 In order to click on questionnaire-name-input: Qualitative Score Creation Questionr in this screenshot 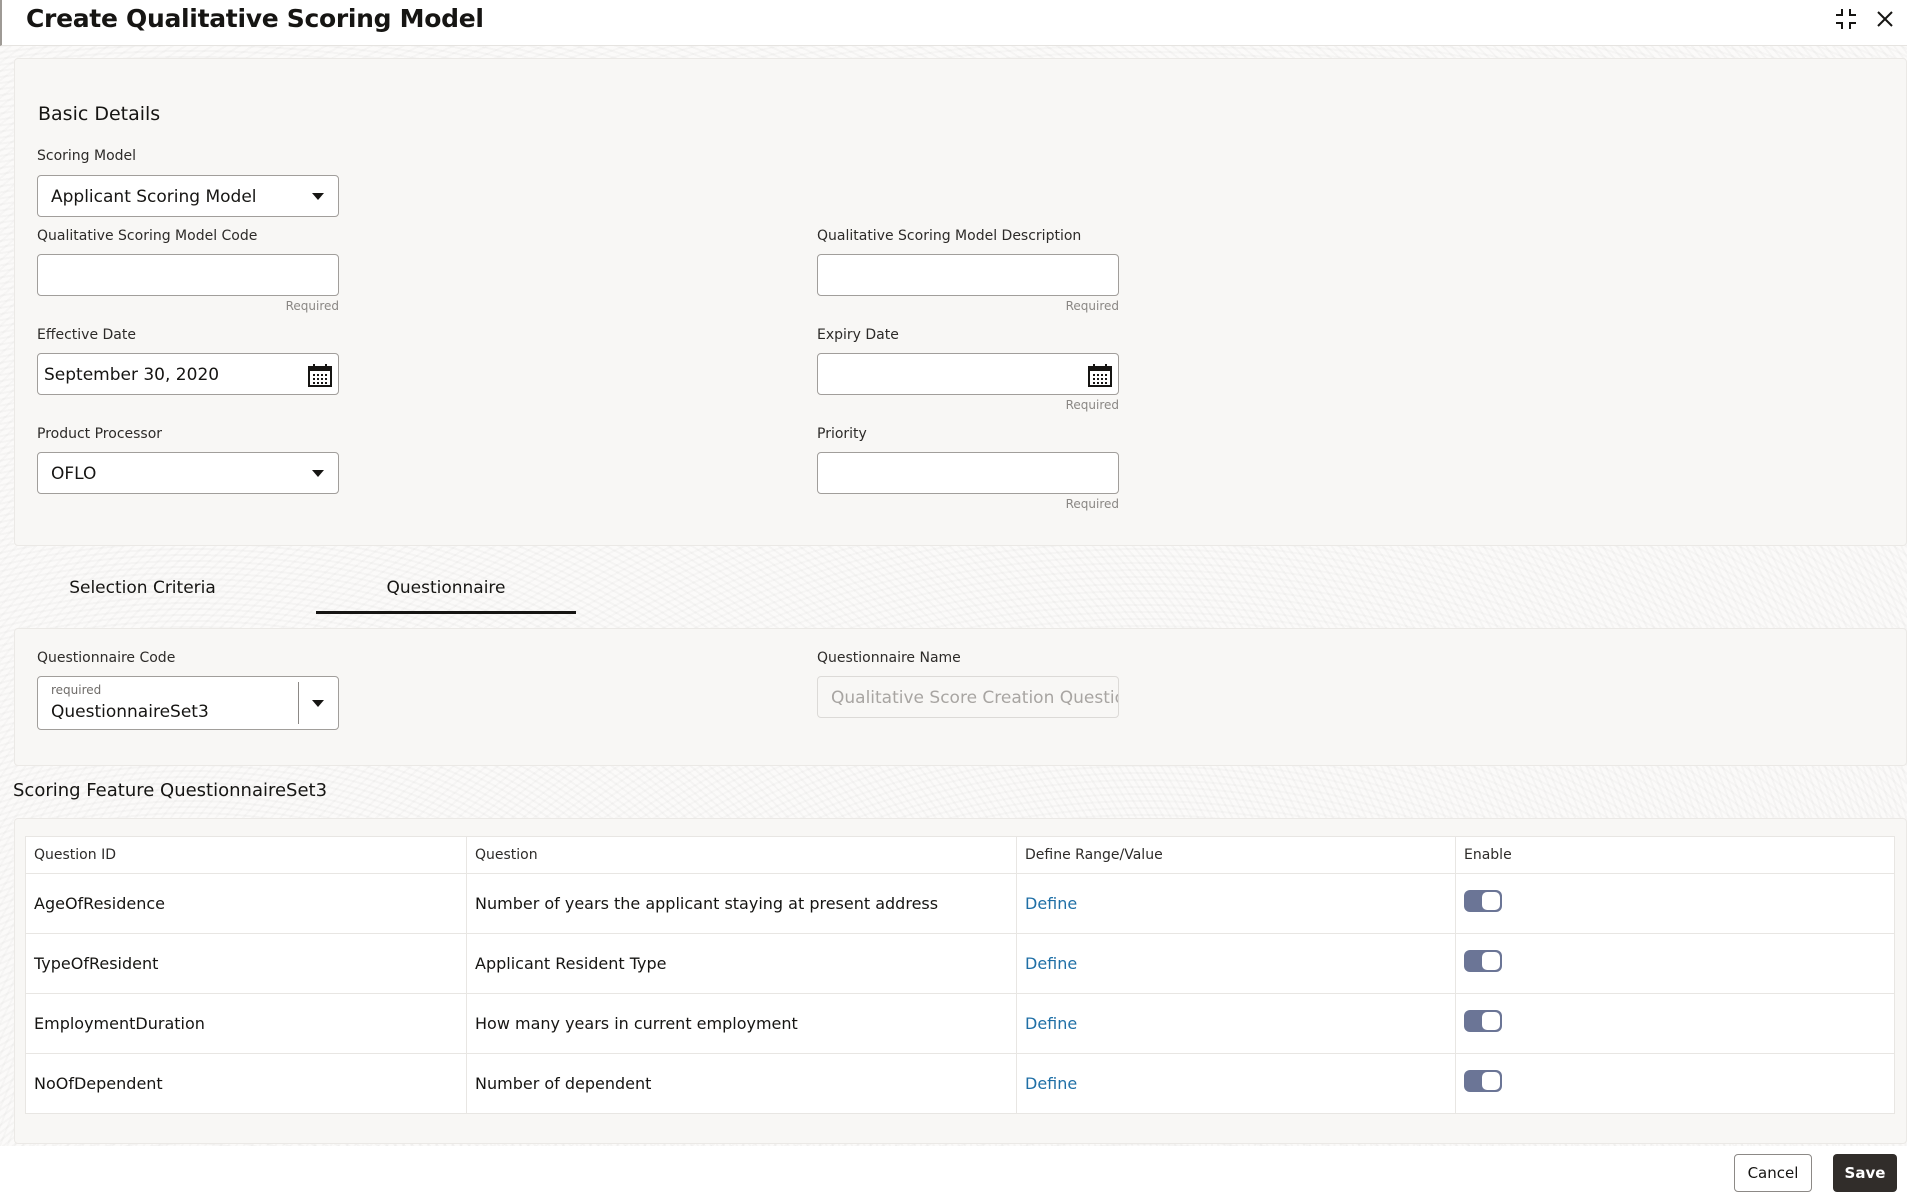, I will do `click(968, 697)`.